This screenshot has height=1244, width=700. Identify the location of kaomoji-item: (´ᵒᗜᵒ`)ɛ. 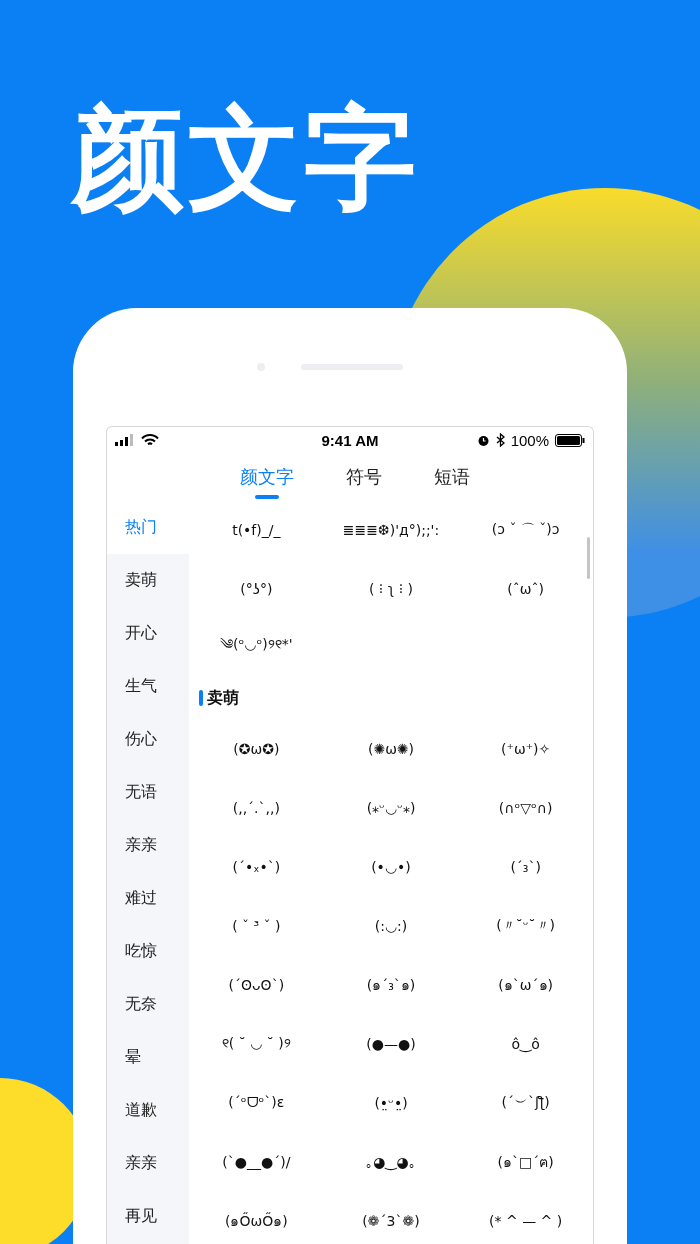
(256, 1102).